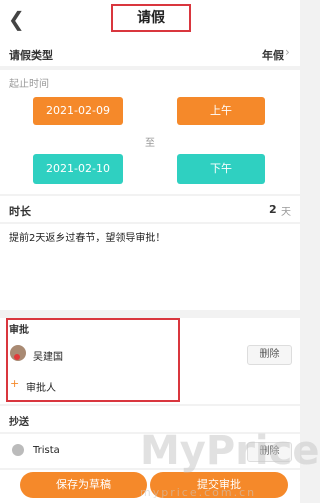  What do you see at coordinates (46, 450) in the screenshot?
I see `cc-person-name: Trista` at bounding box center [46, 450].